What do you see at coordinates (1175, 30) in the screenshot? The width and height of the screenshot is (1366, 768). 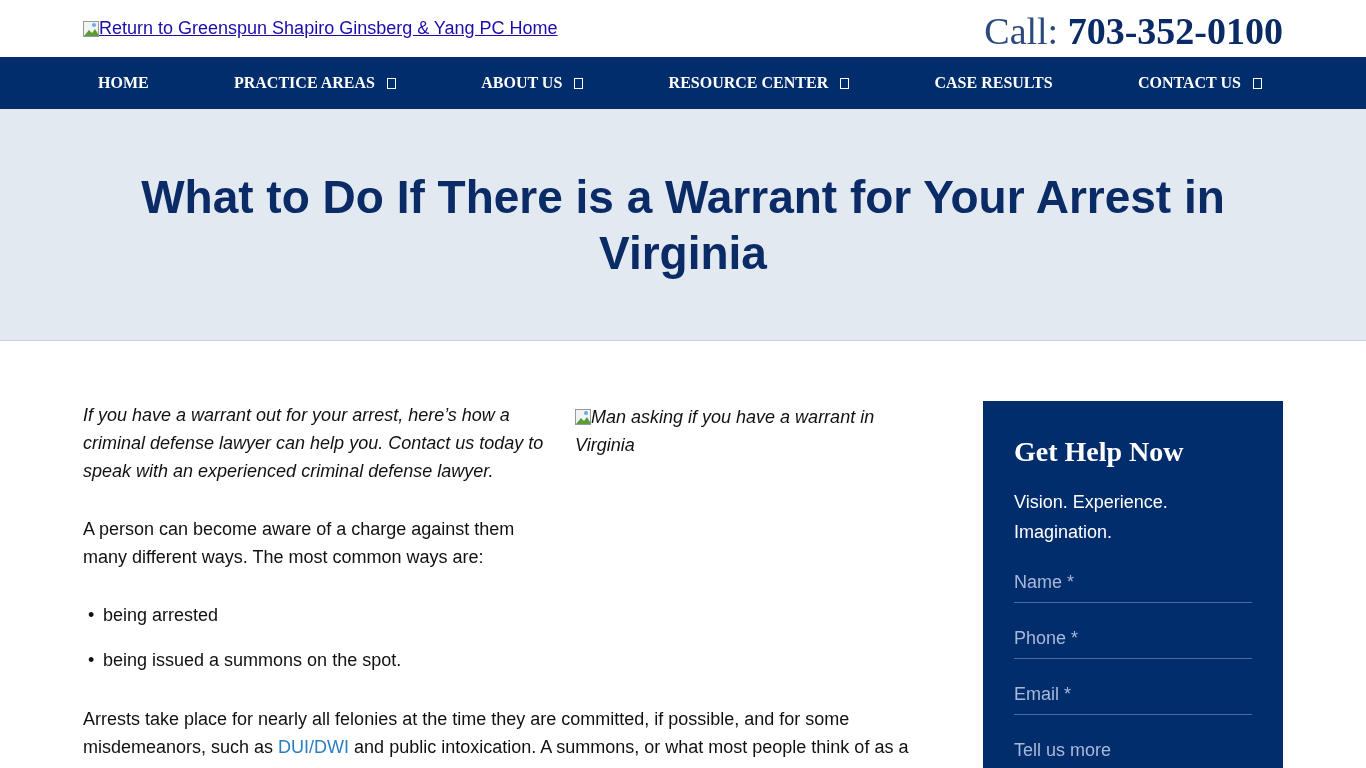 I see `phone-link: 703-352-0100` at bounding box center [1175, 30].